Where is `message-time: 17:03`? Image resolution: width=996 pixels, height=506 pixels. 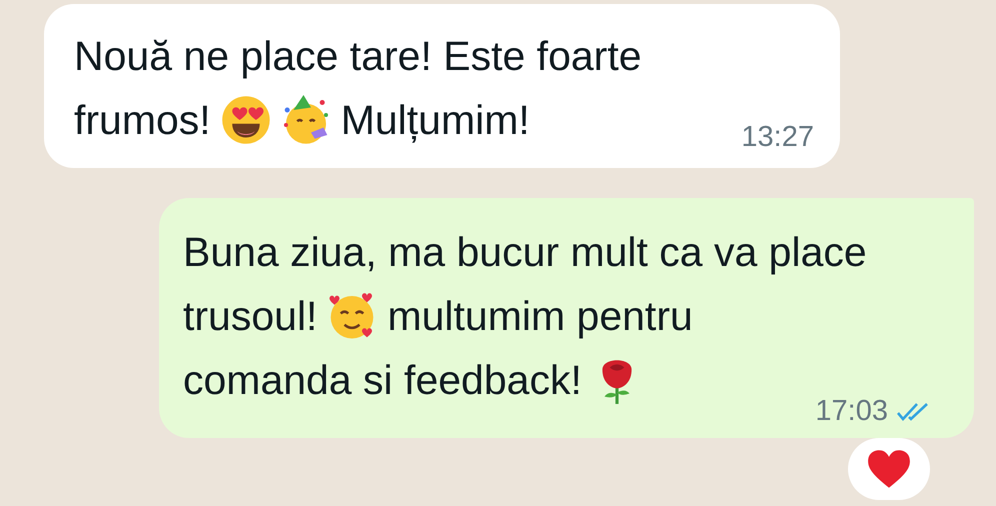 message-time: 17:03 is located at coordinates (851, 411).